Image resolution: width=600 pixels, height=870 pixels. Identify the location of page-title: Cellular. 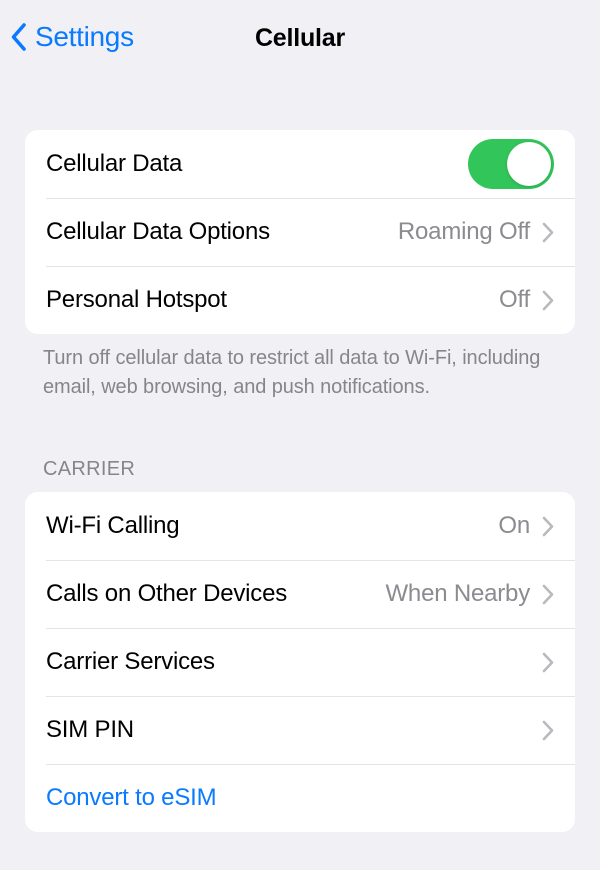
(300, 38).